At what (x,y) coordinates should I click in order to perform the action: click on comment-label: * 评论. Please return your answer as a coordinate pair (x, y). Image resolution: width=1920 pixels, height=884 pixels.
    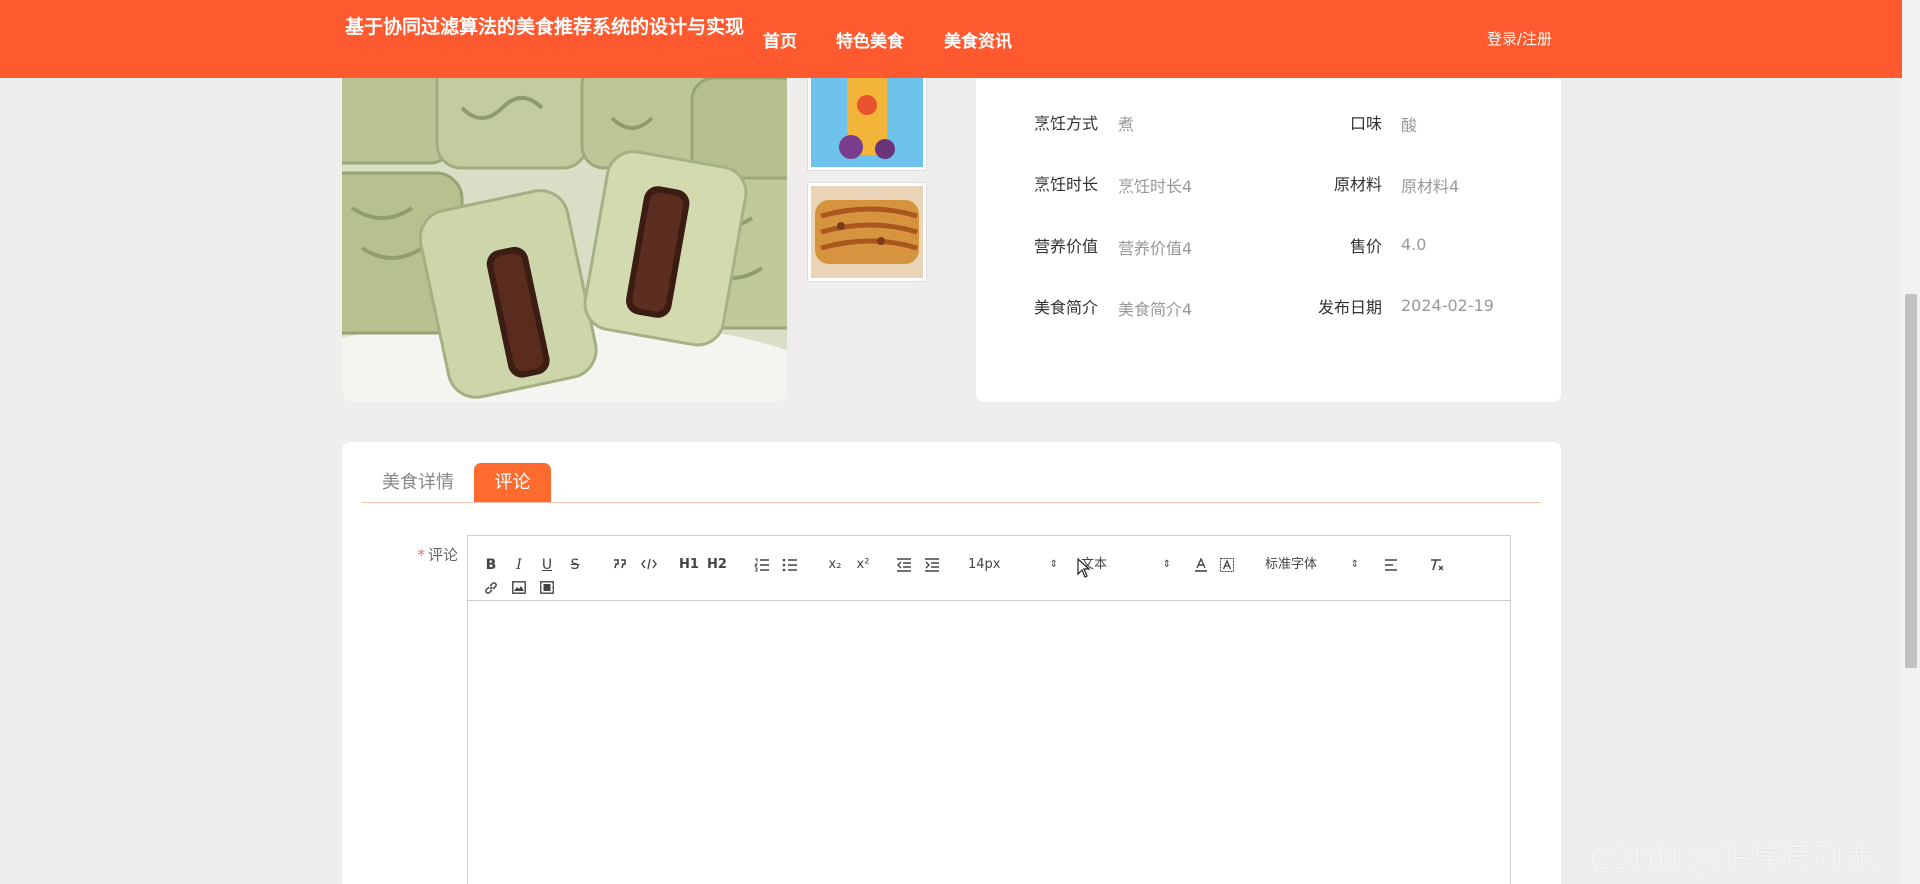
    Looking at the image, I should click on (429, 554).